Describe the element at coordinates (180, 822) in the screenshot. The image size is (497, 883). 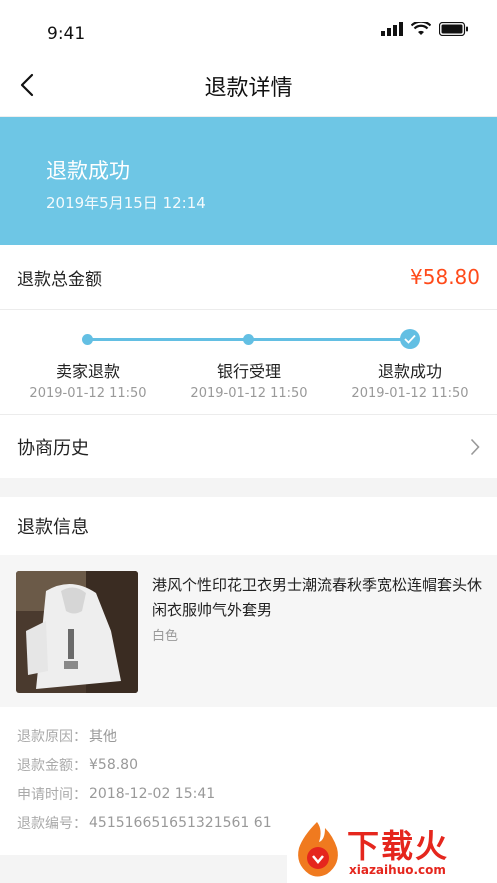
I see `info-value: 451516651651321561 61` at that location.